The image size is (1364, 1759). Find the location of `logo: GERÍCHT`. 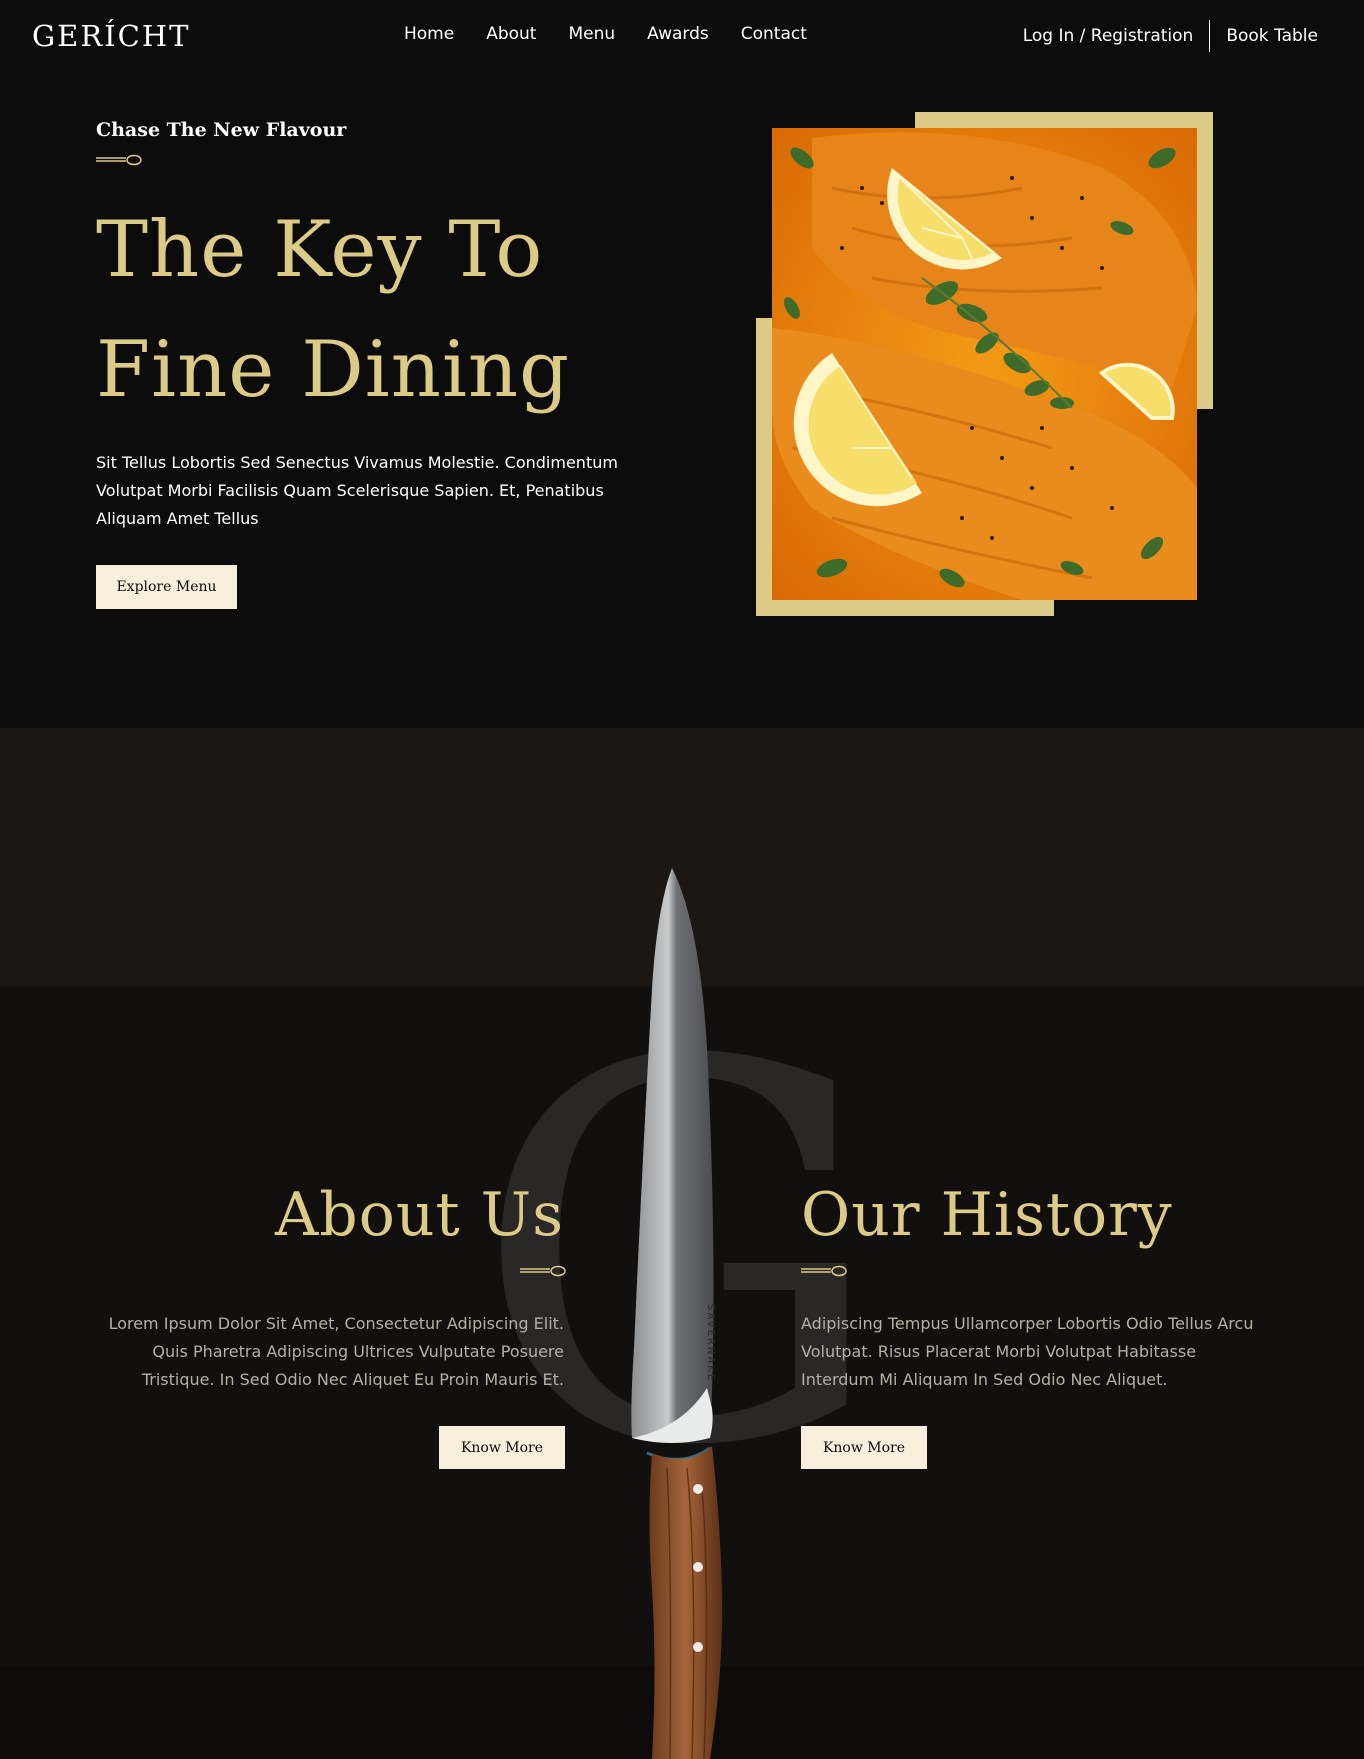

logo: GERÍCHT is located at coordinates (111, 36).